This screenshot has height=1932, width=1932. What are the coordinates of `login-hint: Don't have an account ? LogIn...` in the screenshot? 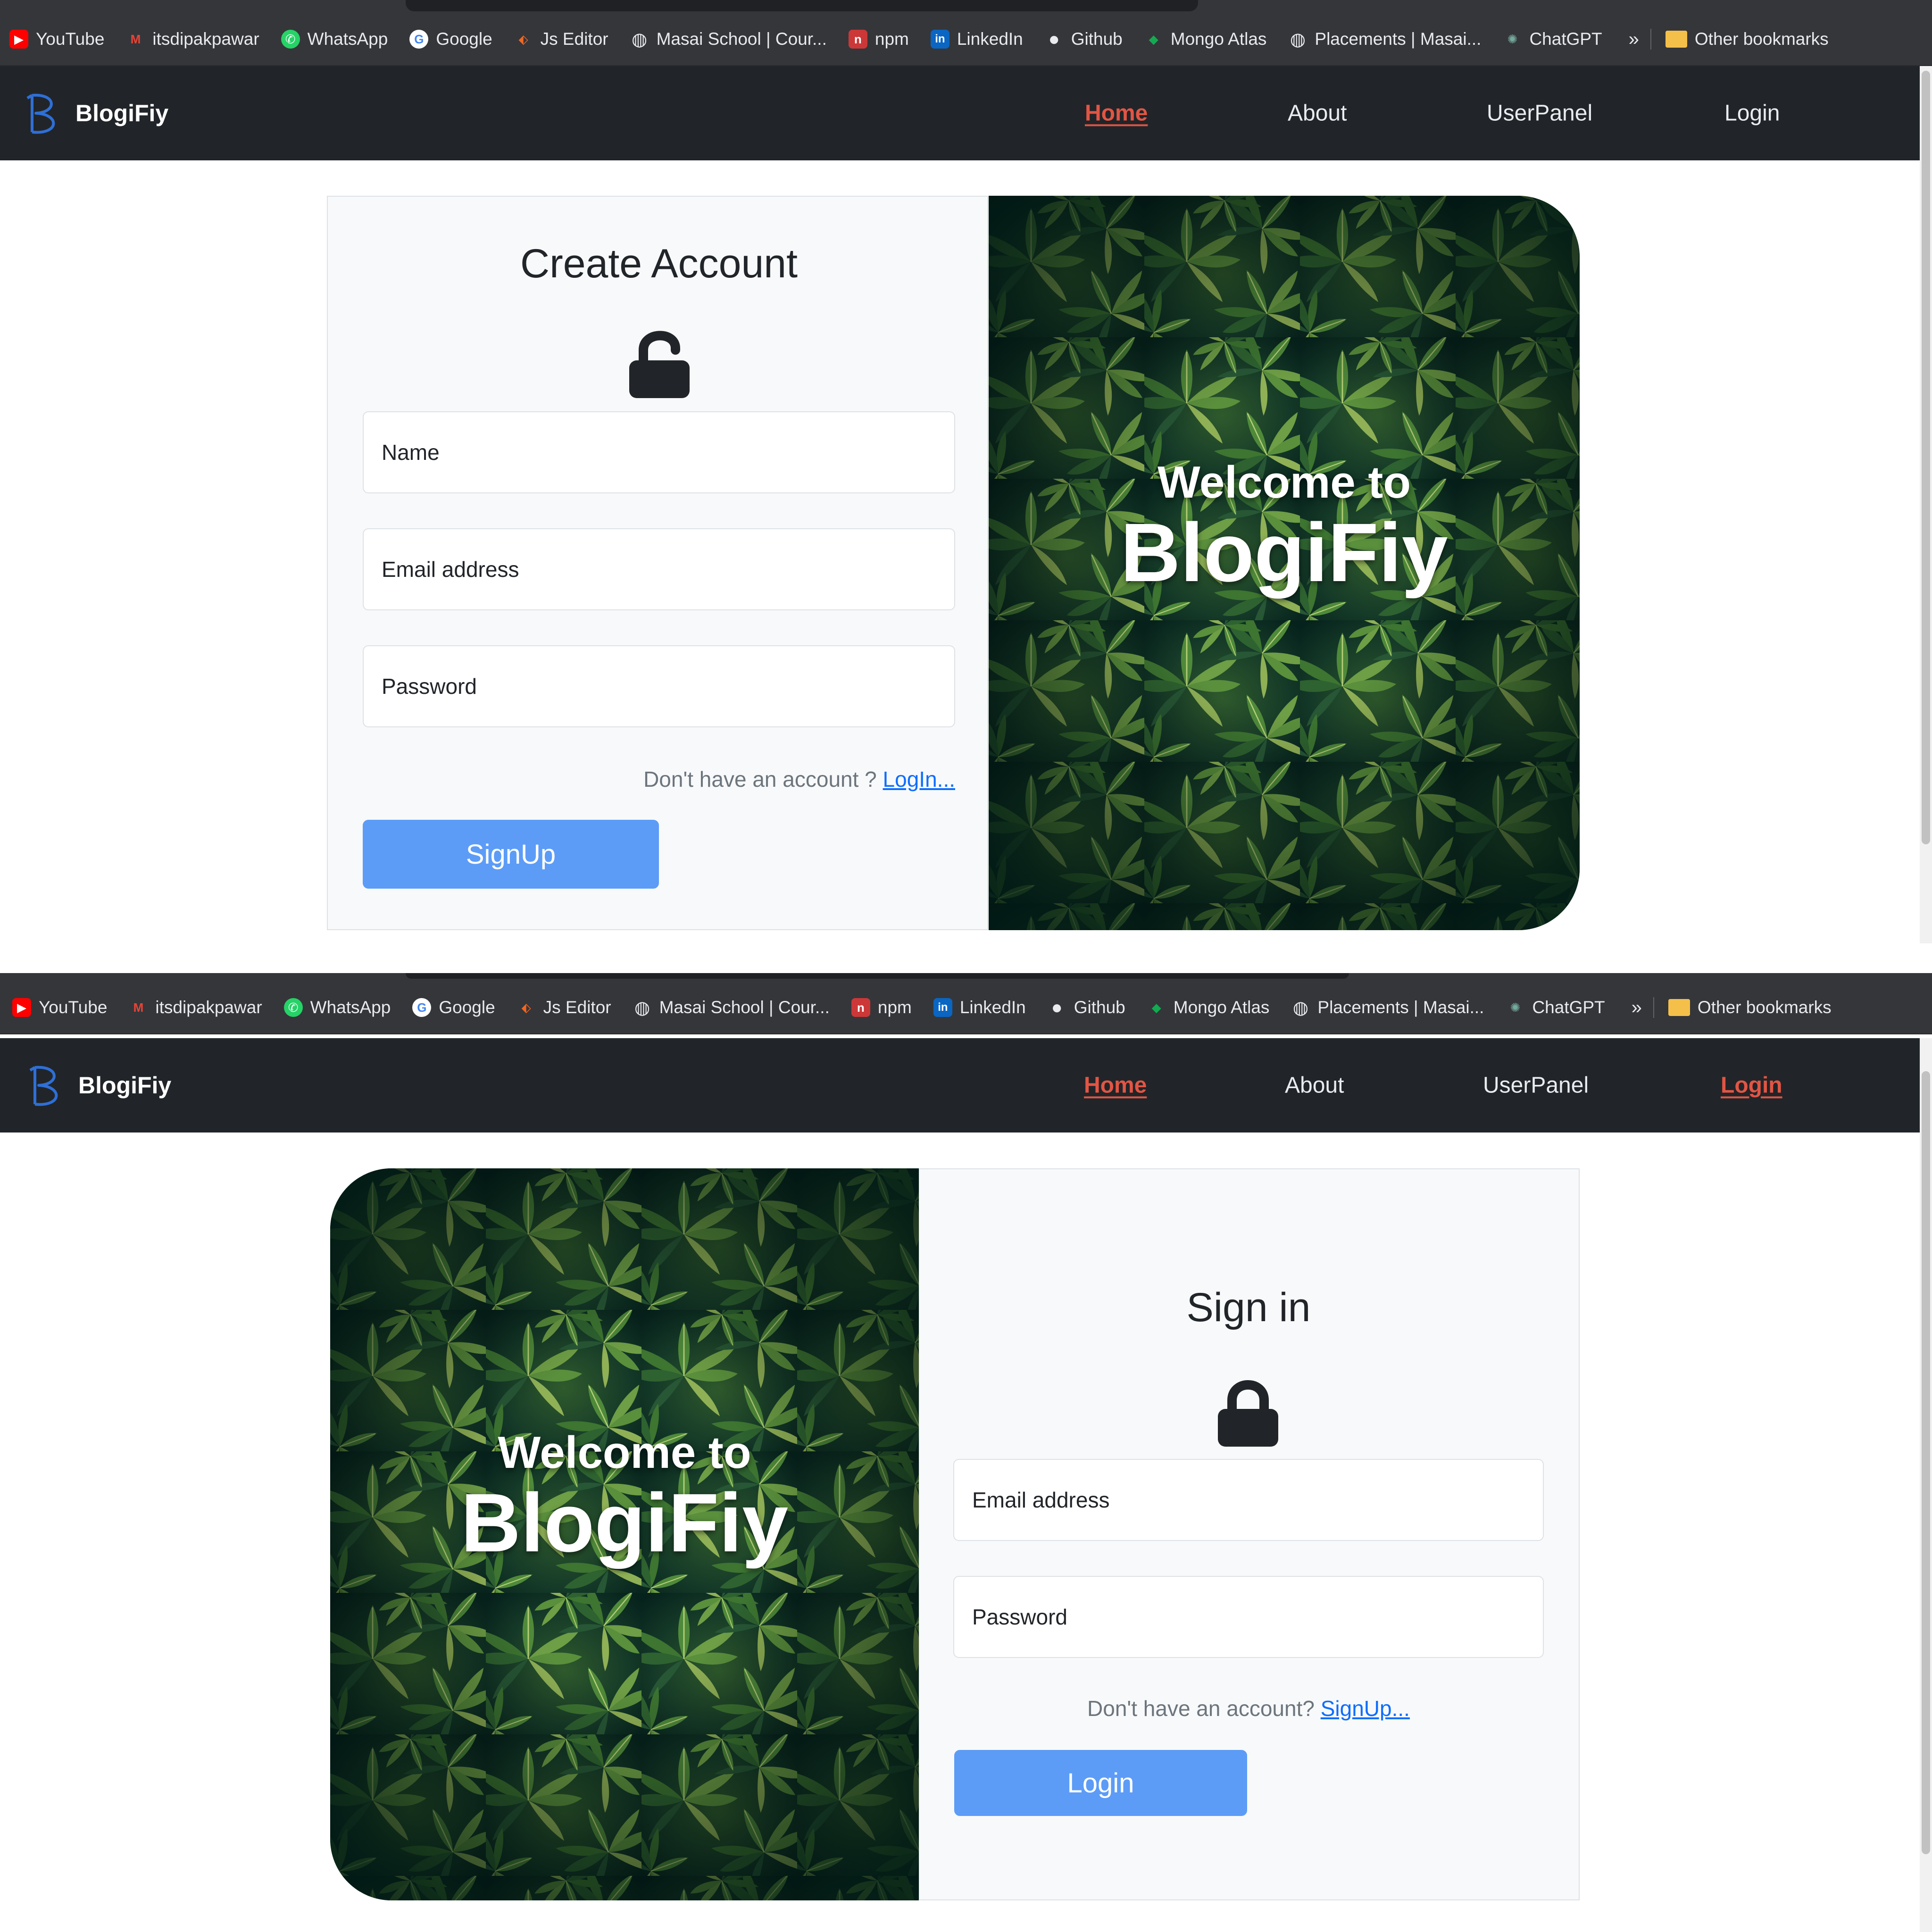 It's located at (799, 779).